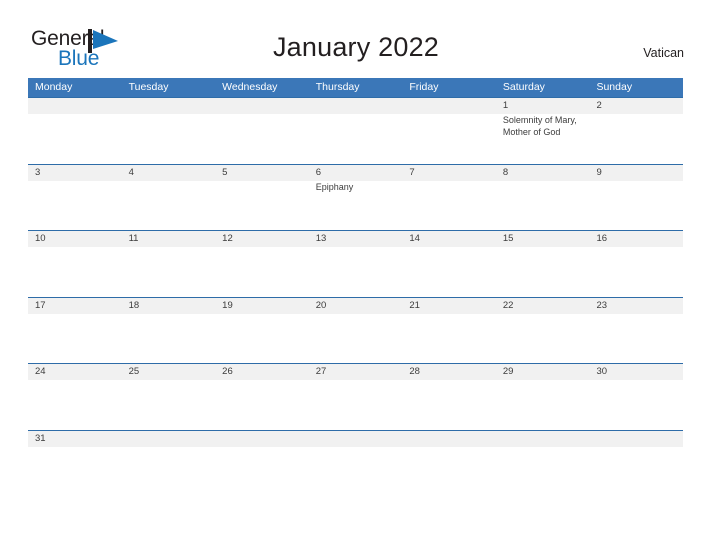 Image resolution: width=712 pixels, height=550 pixels. What do you see at coordinates (321, 305) in the screenshot?
I see `day-number: 20` at bounding box center [321, 305].